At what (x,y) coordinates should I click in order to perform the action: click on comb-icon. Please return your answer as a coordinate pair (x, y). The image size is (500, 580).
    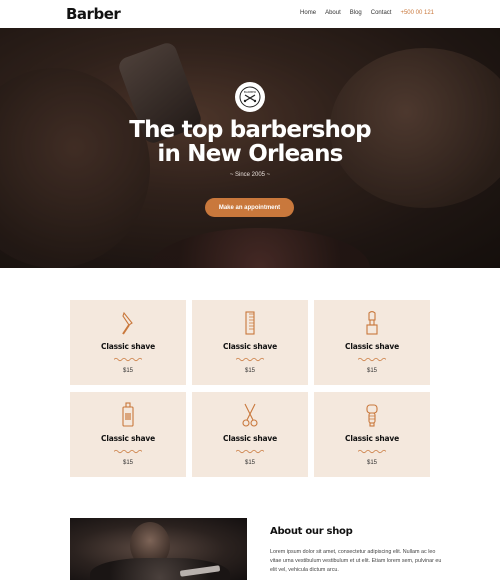
    Looking at the image, I should click on (250, 323).